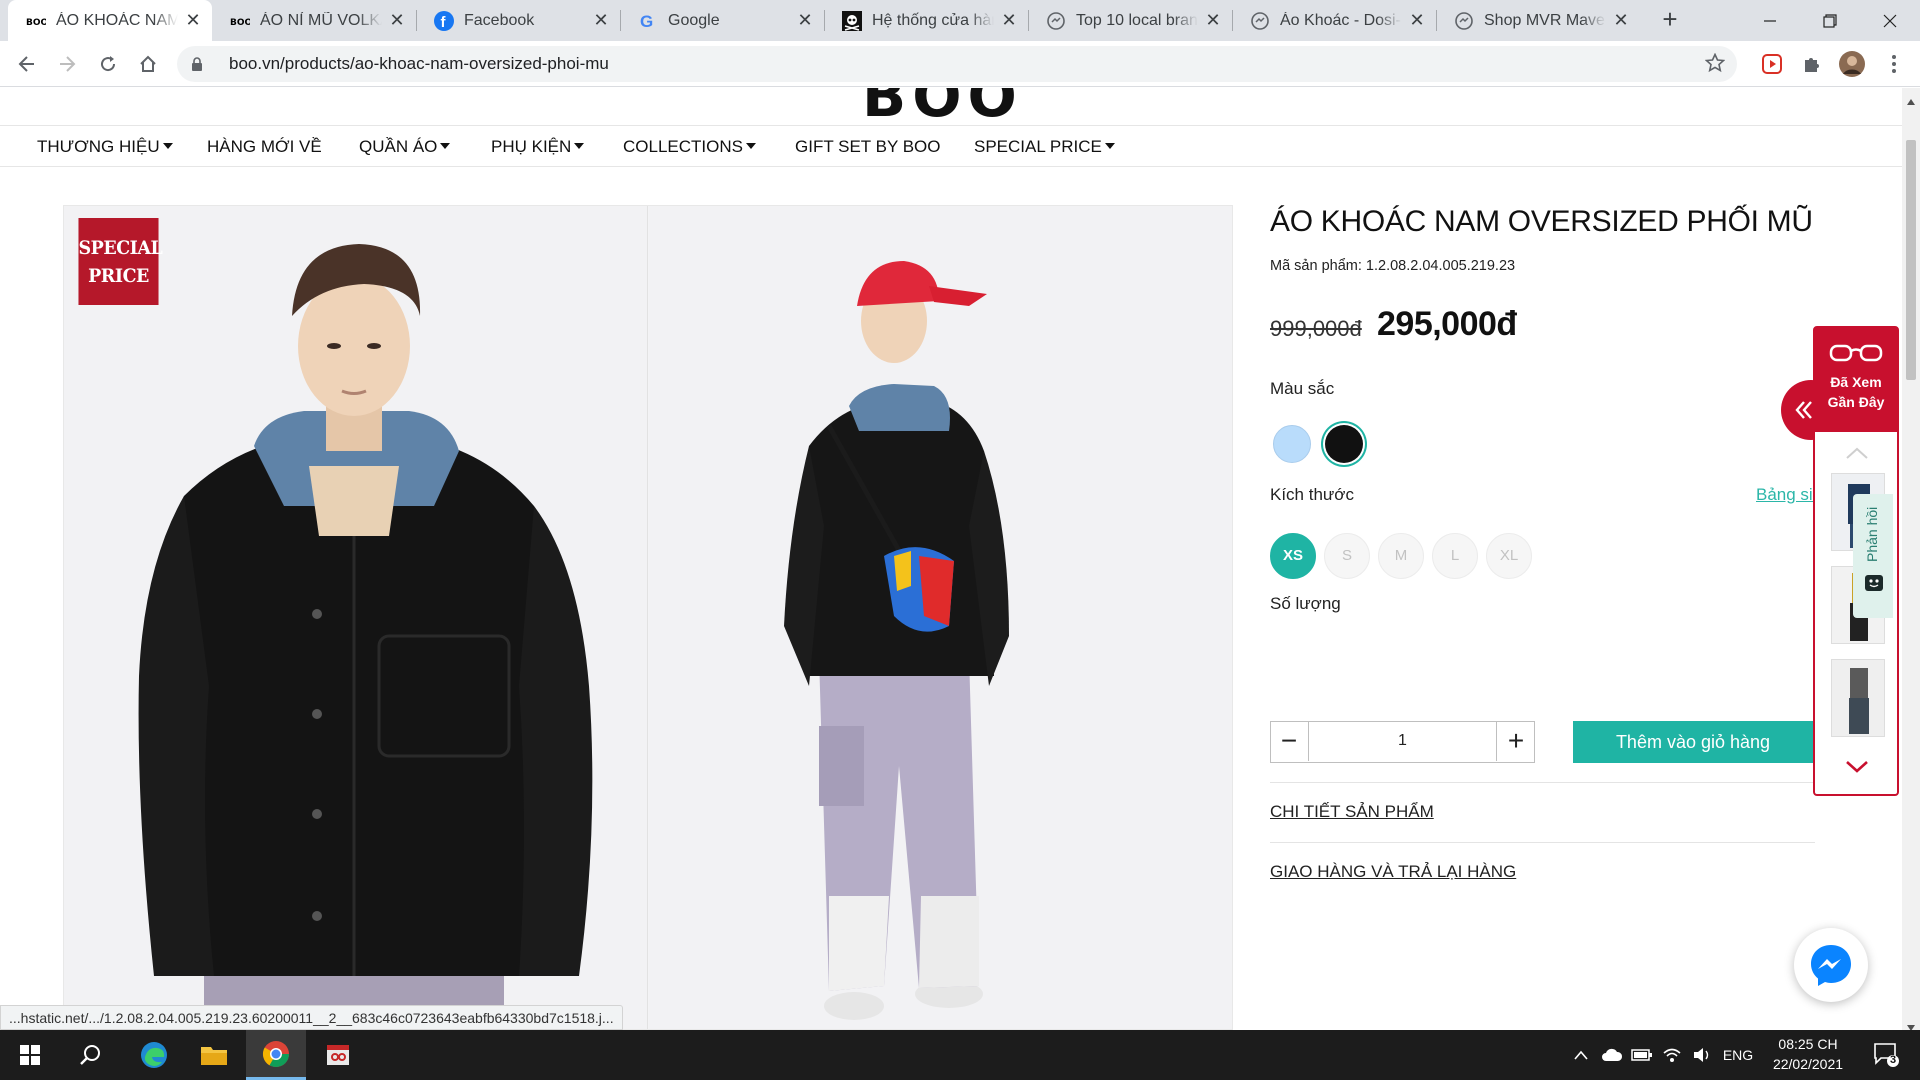 Image resolution: width=1920 pixels, height=1080 pixels. I want to click on size-option-xs: XS, so click(1293, 556).